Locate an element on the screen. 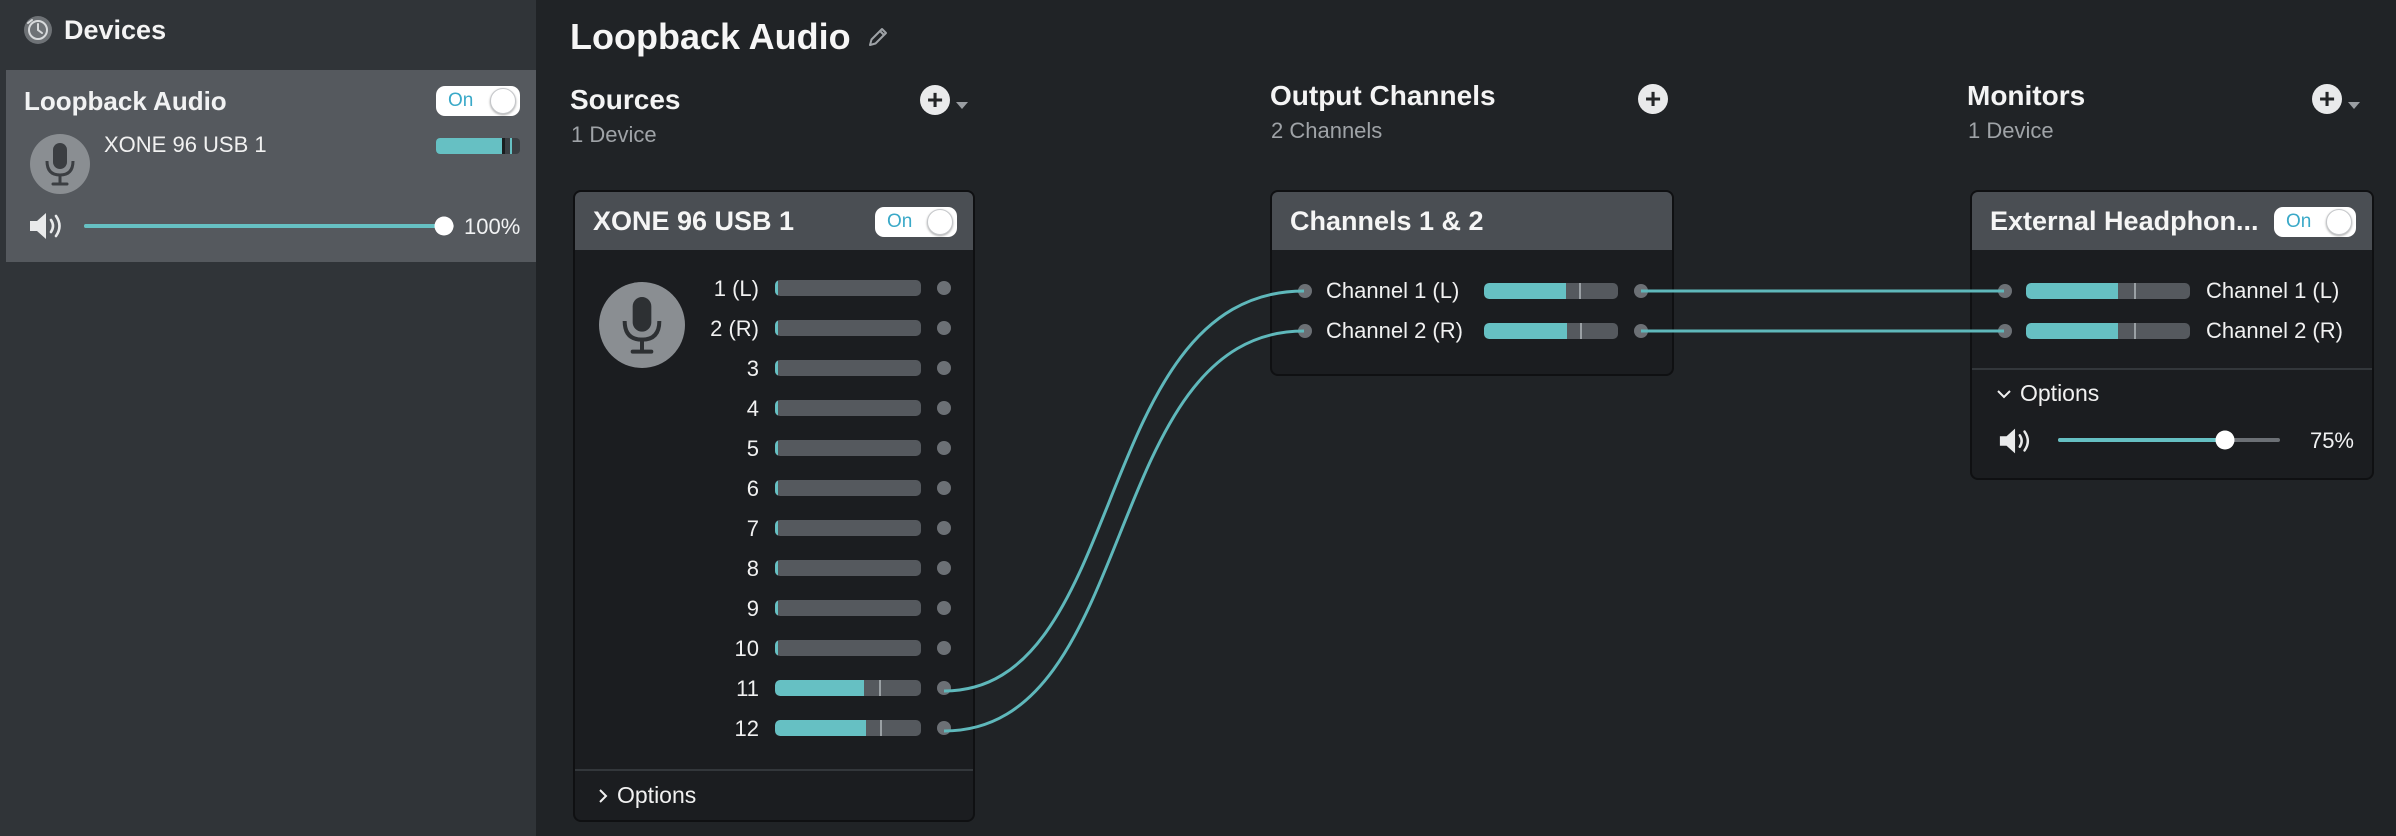  options-divider is located at coordinates (774, 770).